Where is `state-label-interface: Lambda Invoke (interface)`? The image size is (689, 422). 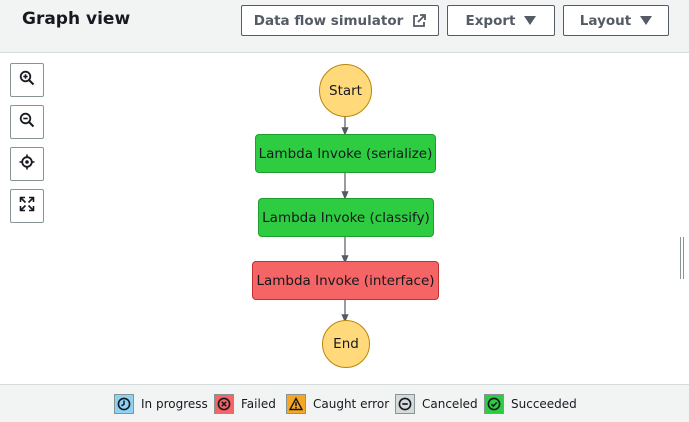
state-label-interface: Lambda Invoke (interface) is located at coordinates (345, 280).